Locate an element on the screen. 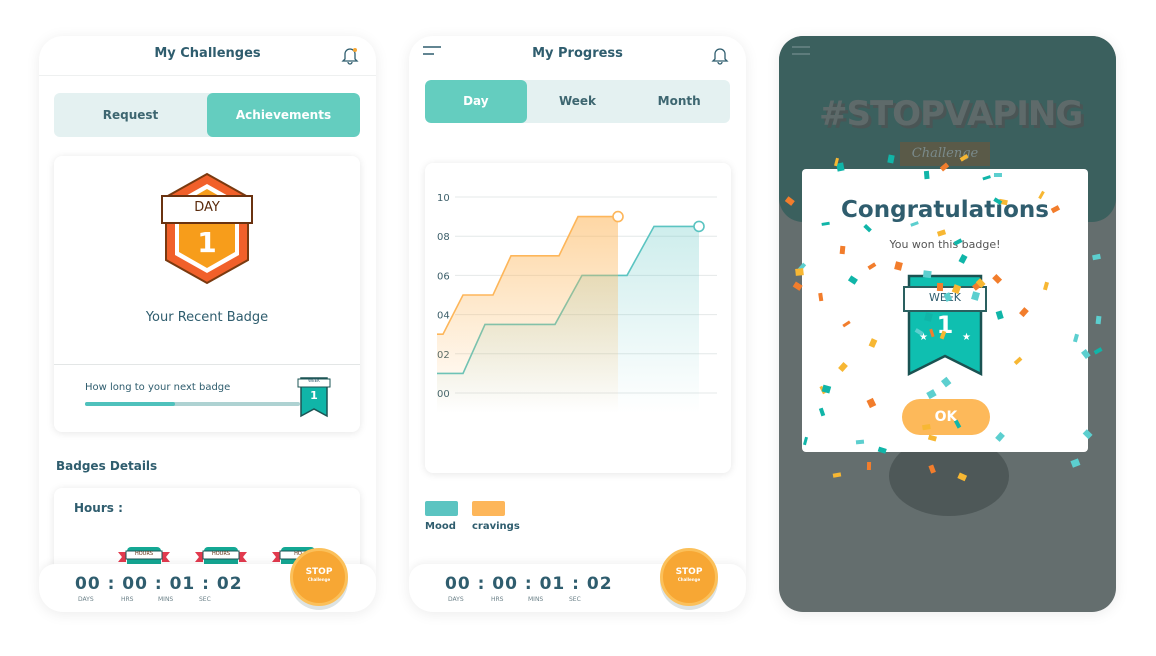 The height and width of the screenshot is (656, 1156). y-tick-label: 06 is located at coordinates (443, 276).